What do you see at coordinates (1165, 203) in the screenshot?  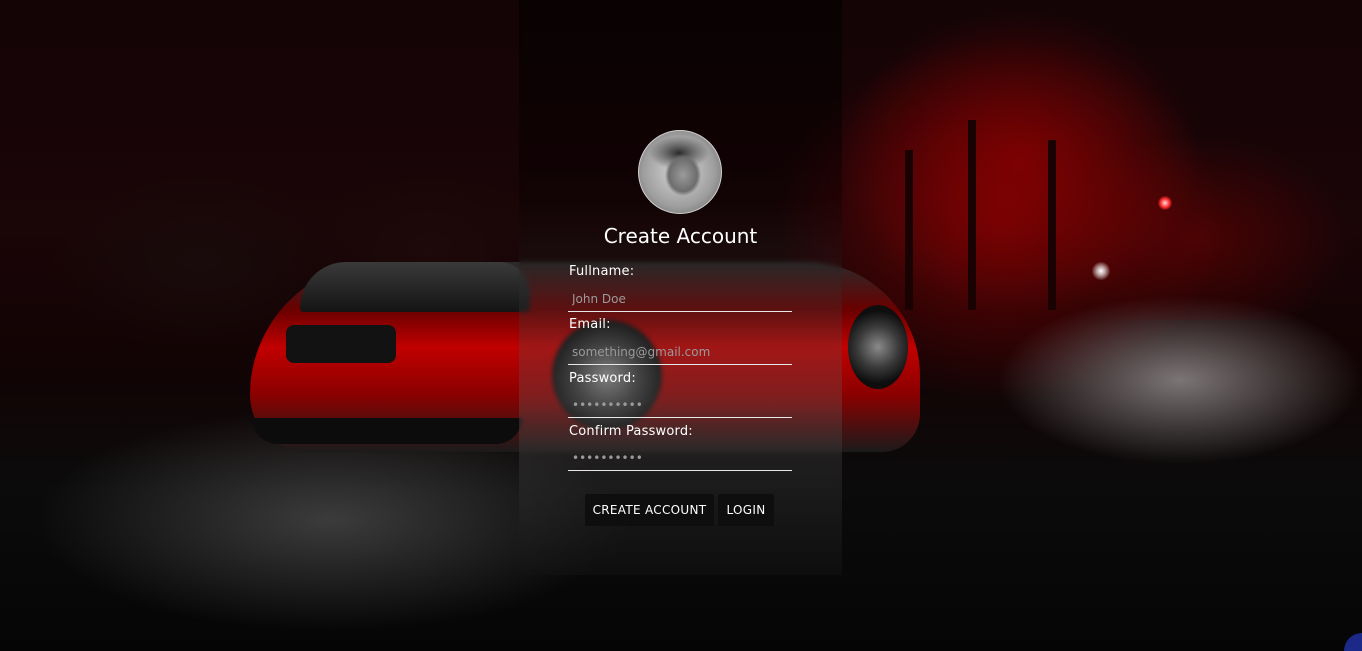 I see `street-light` at bounding box center [1165, 203].